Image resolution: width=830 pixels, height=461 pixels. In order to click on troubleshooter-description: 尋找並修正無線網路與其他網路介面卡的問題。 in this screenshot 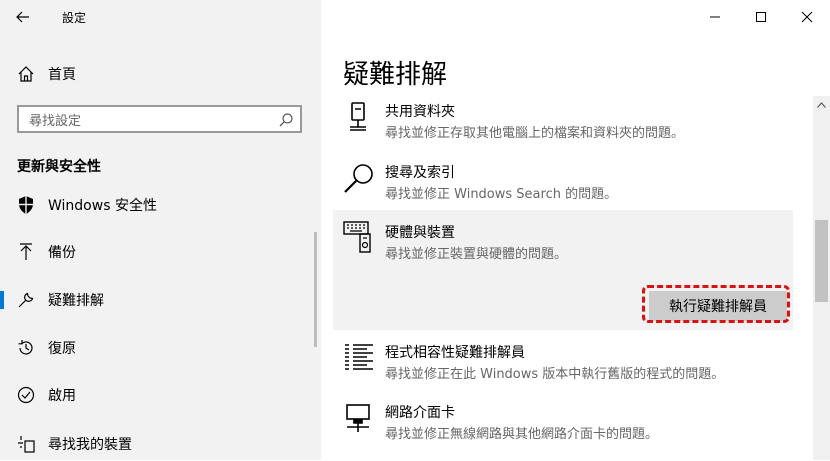, I will do `click(522, 434)`.